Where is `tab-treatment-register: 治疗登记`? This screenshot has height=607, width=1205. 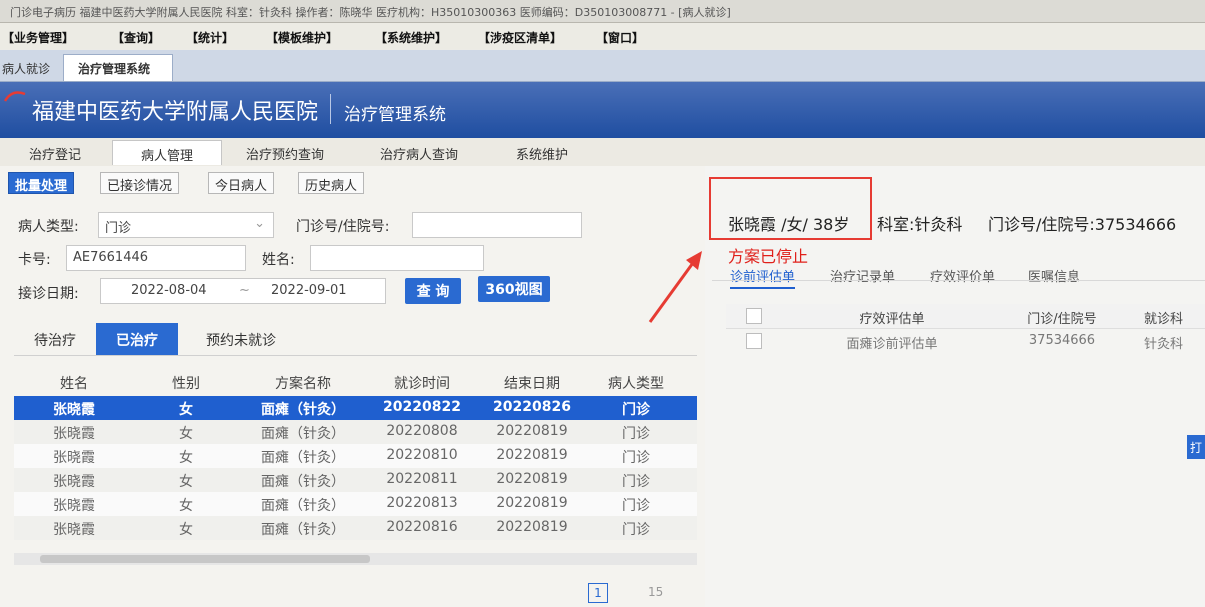
tab-treatment-register: 治疗登记 is located at coordinates (55, 152).